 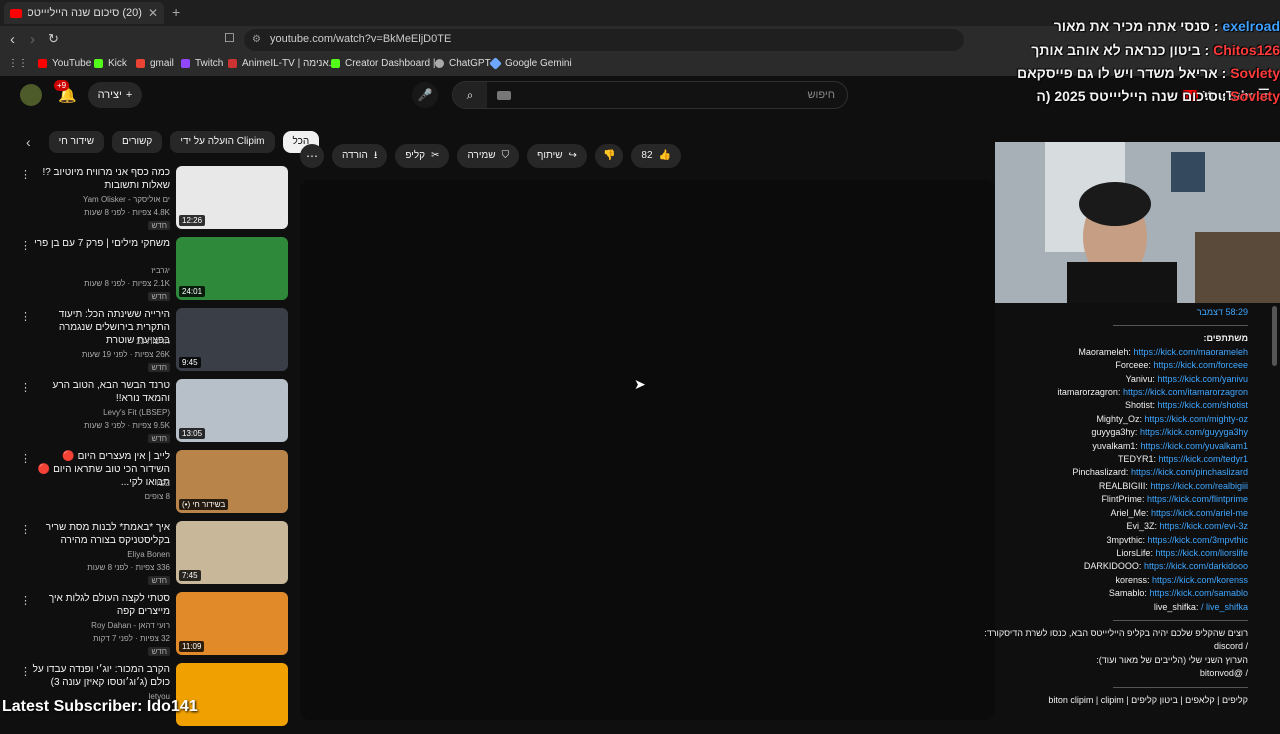 I want to click on channel-name: ים אוליסקר - Yam Olisker, so click(x=126, y=199).